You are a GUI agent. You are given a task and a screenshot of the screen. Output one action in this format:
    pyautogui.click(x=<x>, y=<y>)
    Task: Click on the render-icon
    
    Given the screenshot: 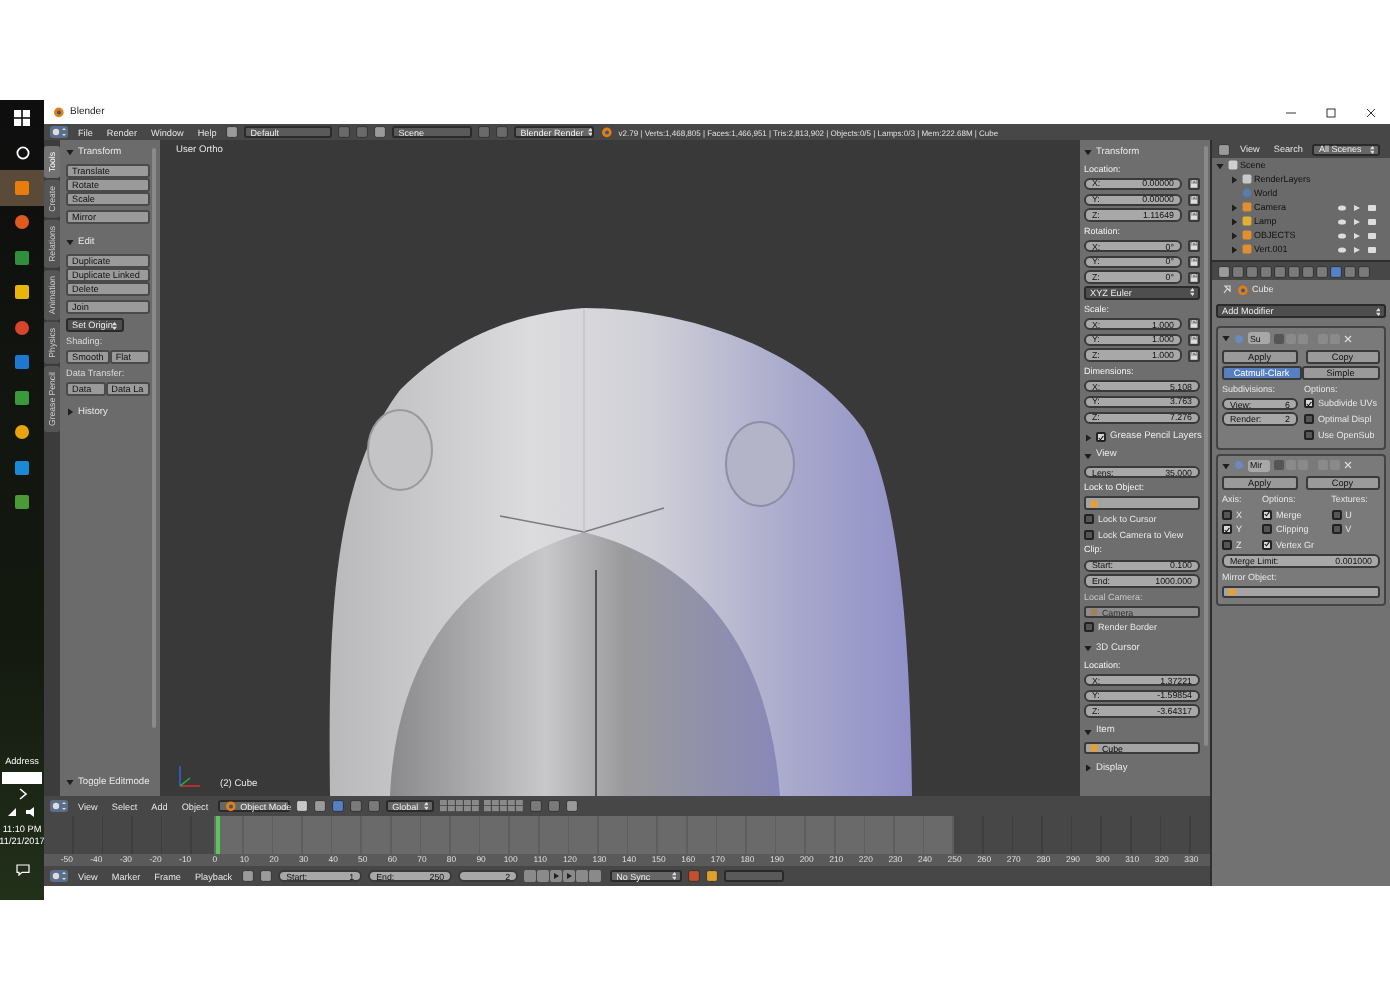 What is the action you would take?
    pyautogui.click(x=572, y=806)
    